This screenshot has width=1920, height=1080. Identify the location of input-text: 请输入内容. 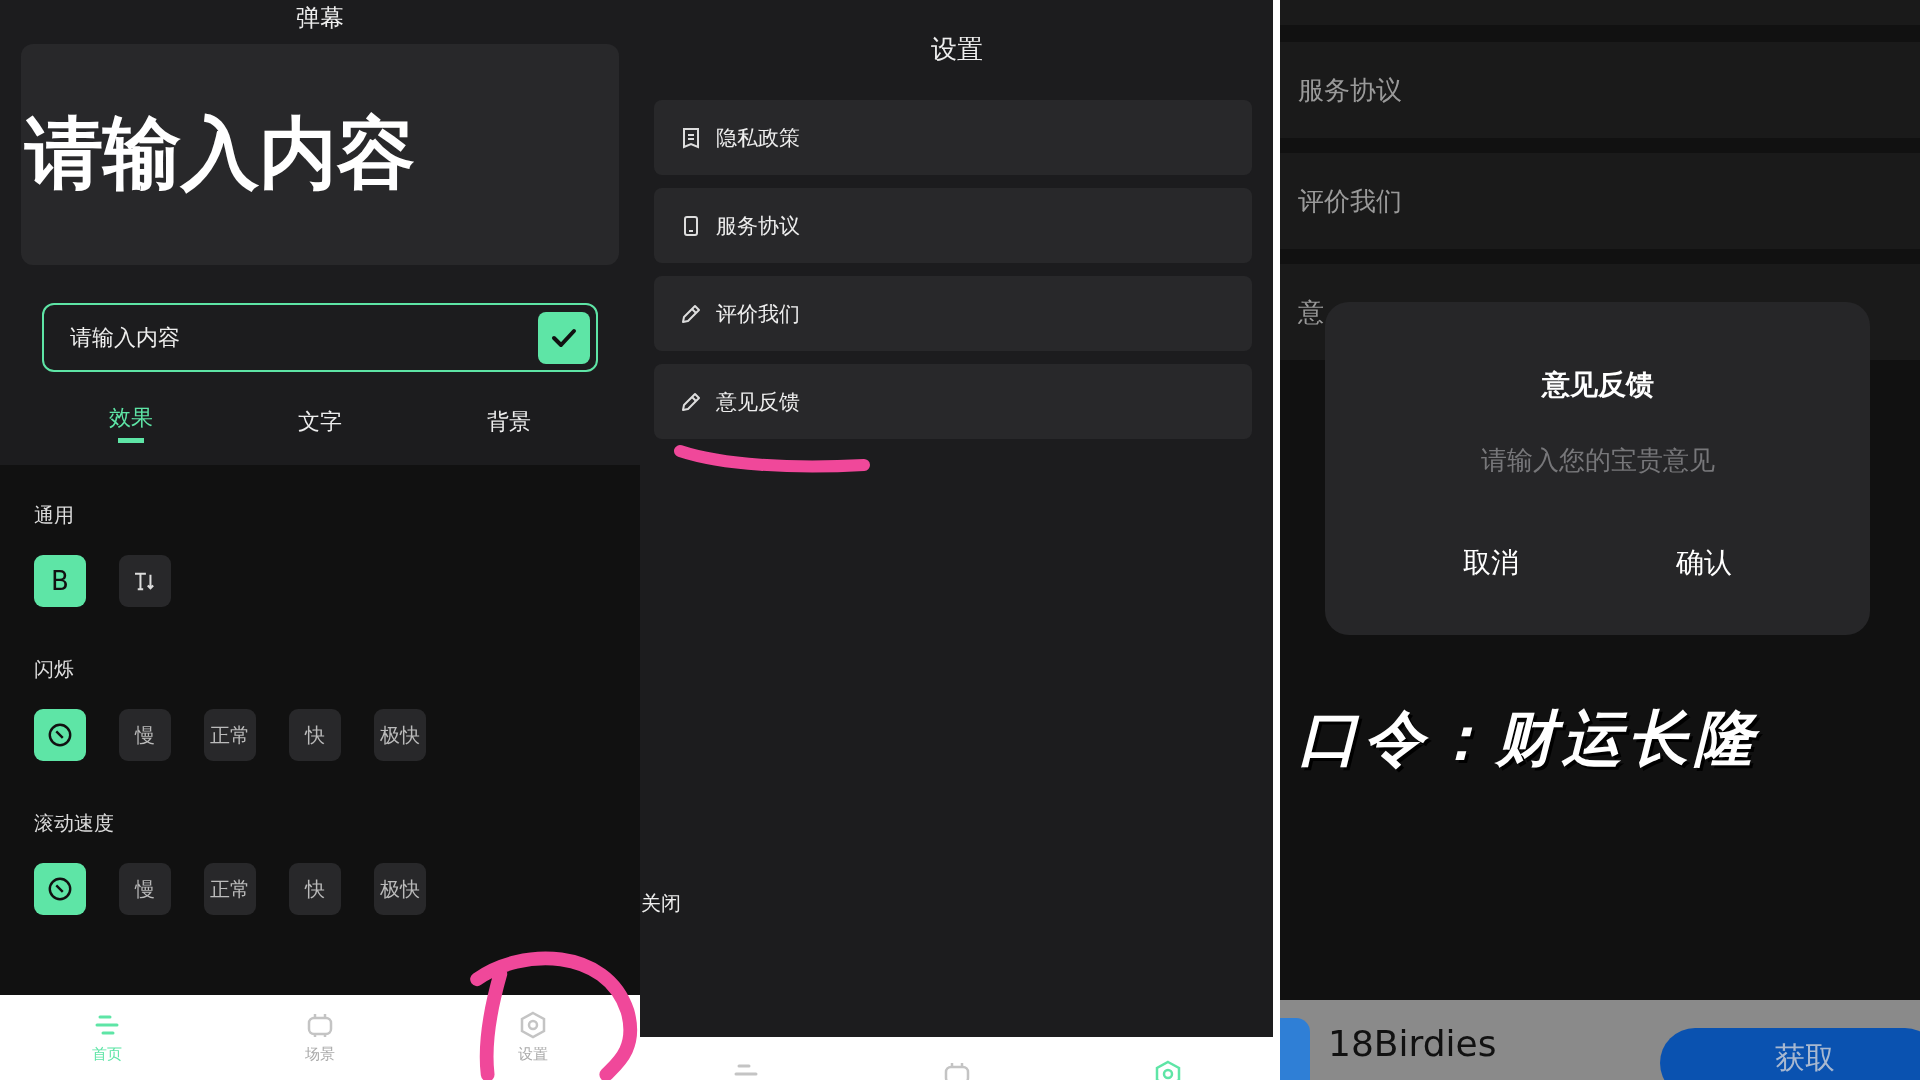
(125, 337).